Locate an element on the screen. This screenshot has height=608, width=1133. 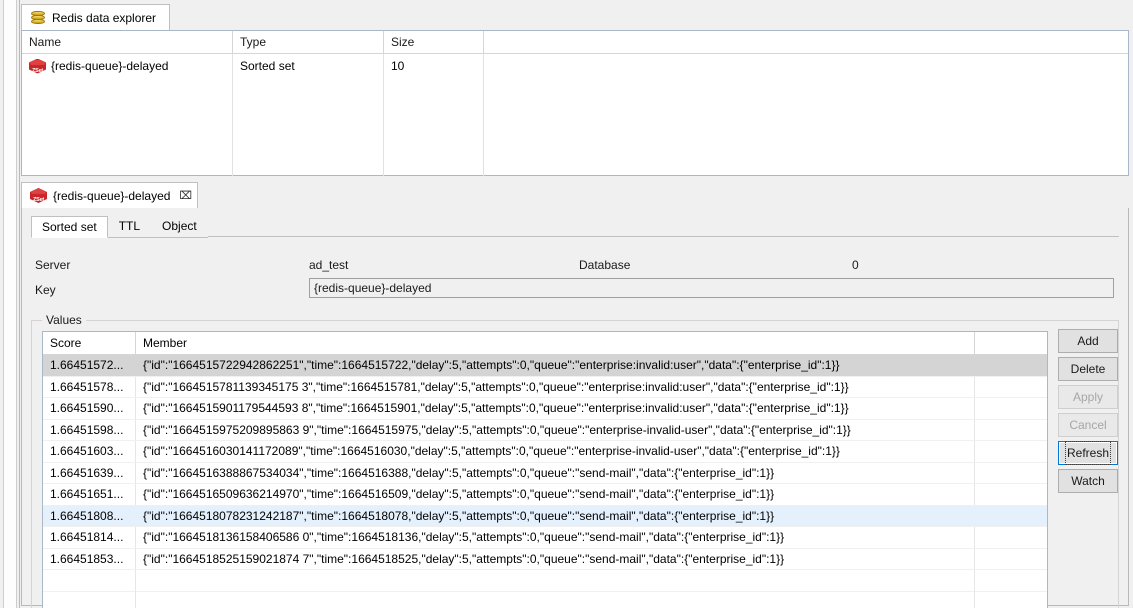
explorer-cell-name: ZSet {redis-queue}-delayed is located at coordinates (127, 66).